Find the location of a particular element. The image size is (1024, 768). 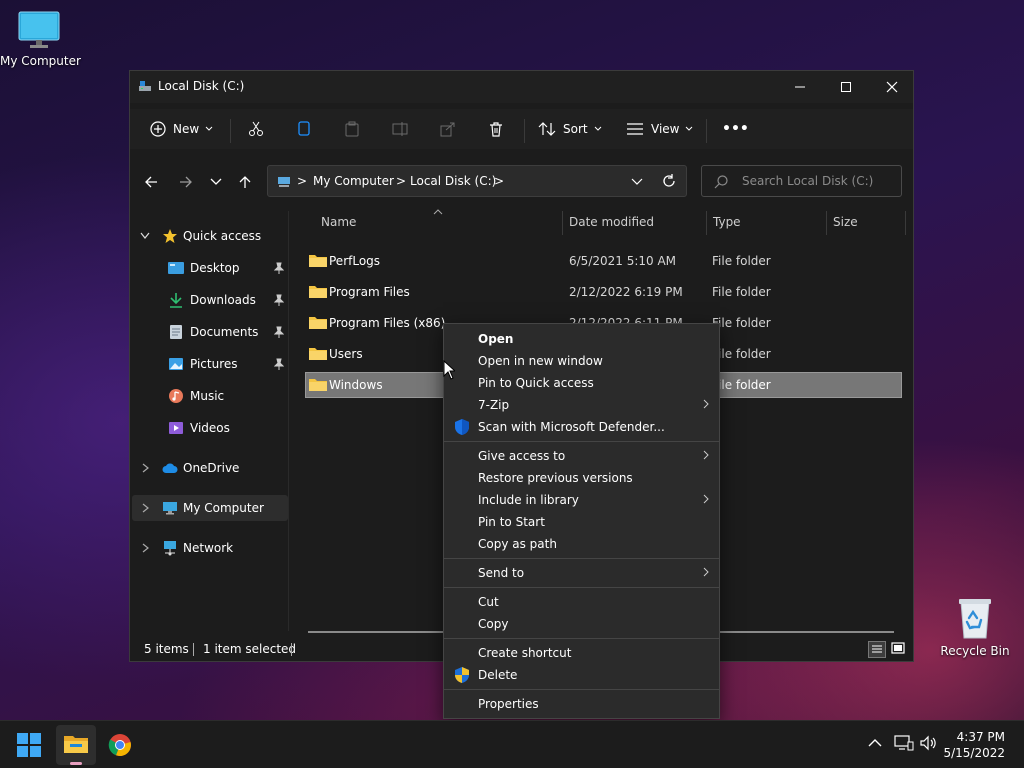

recent-locations-button is located at coordinates (216, 182).